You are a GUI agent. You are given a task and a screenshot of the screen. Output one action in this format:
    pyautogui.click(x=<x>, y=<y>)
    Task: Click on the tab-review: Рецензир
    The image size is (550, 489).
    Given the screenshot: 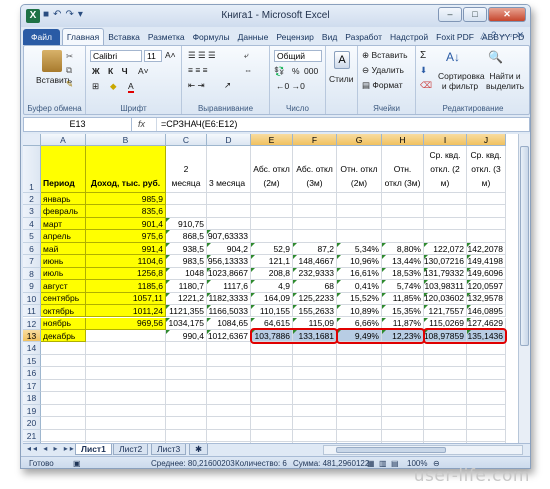 What is the action you would take?
    pyautogui.click(x=295, y=37)
    